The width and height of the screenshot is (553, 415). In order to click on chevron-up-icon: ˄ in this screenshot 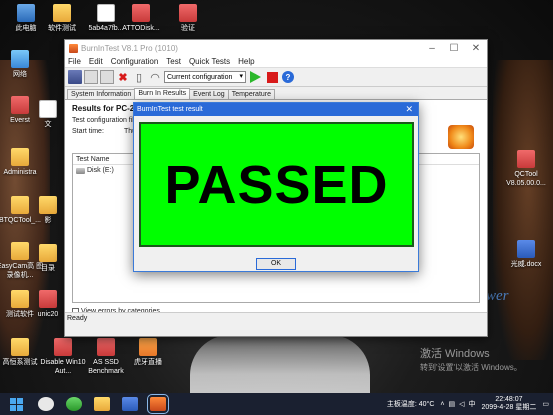, I will do `click(442, 404)`.